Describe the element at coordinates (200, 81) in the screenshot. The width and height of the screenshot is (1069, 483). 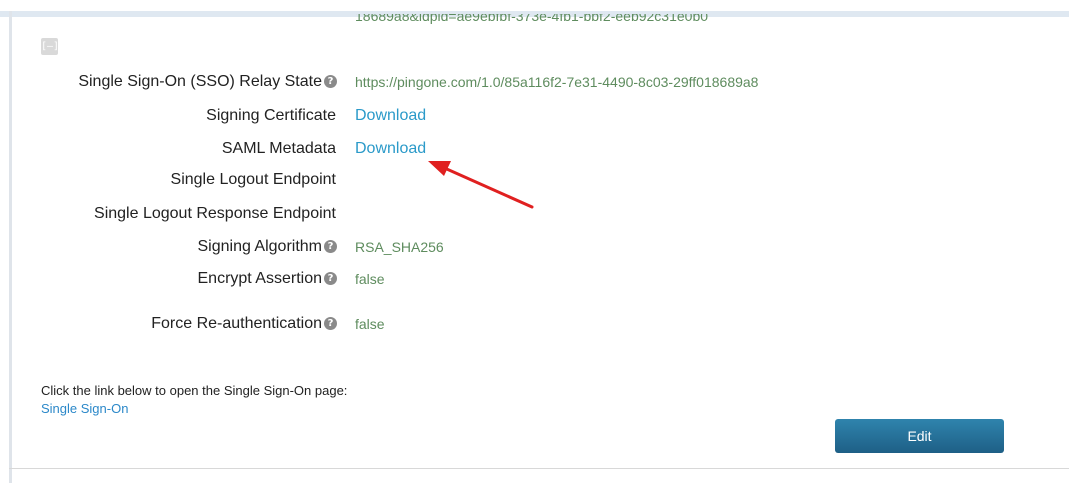
I see `relay-state-label: Single Sign-On (SSO) Relay State` at that location.